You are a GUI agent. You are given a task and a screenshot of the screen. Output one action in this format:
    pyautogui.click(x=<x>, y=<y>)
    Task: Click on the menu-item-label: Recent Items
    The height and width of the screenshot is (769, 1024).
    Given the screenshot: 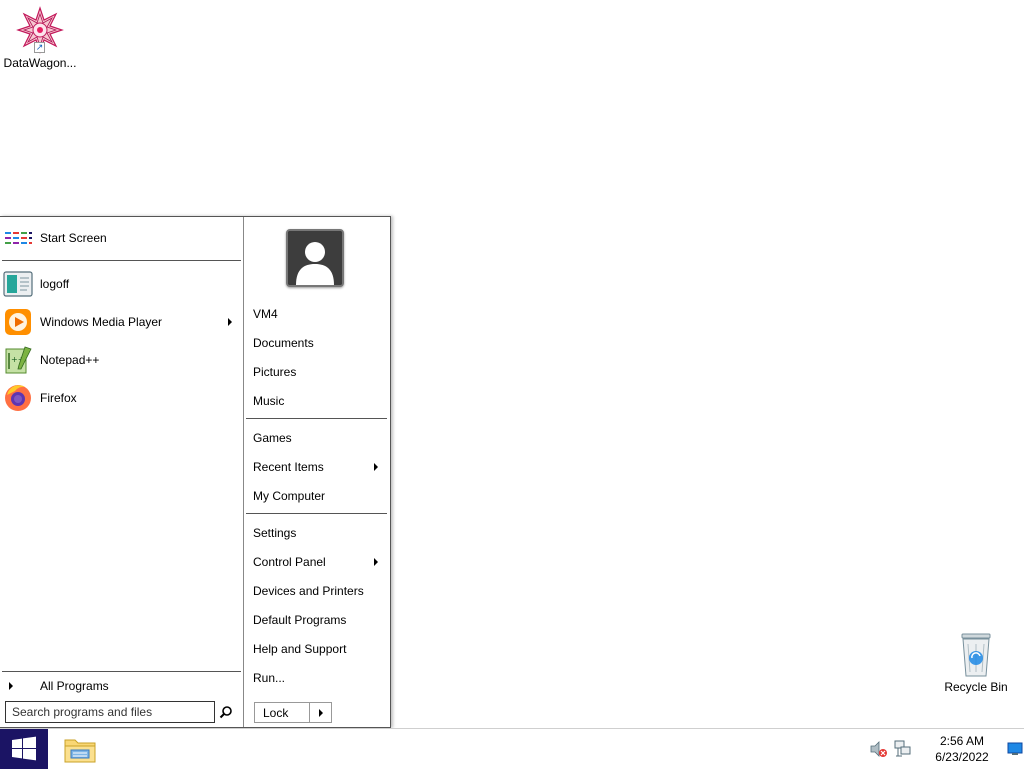 What is the action you would take?
    pyautogui.click(x=288, y=466)
    